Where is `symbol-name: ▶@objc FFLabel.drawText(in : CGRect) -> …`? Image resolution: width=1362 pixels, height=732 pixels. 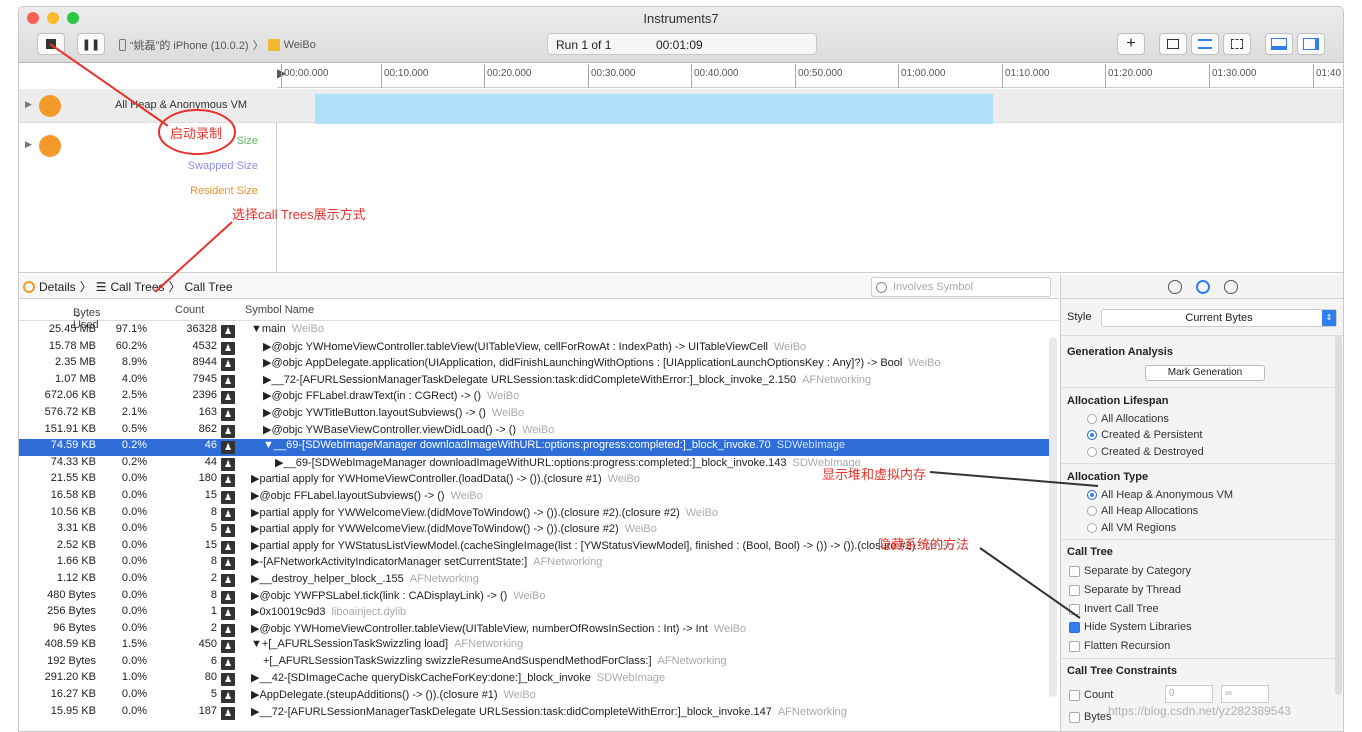
symbol-name: ▶@objc FFLabel.drawText(in : CGRect) -> … is located at coordinates (372, 396).